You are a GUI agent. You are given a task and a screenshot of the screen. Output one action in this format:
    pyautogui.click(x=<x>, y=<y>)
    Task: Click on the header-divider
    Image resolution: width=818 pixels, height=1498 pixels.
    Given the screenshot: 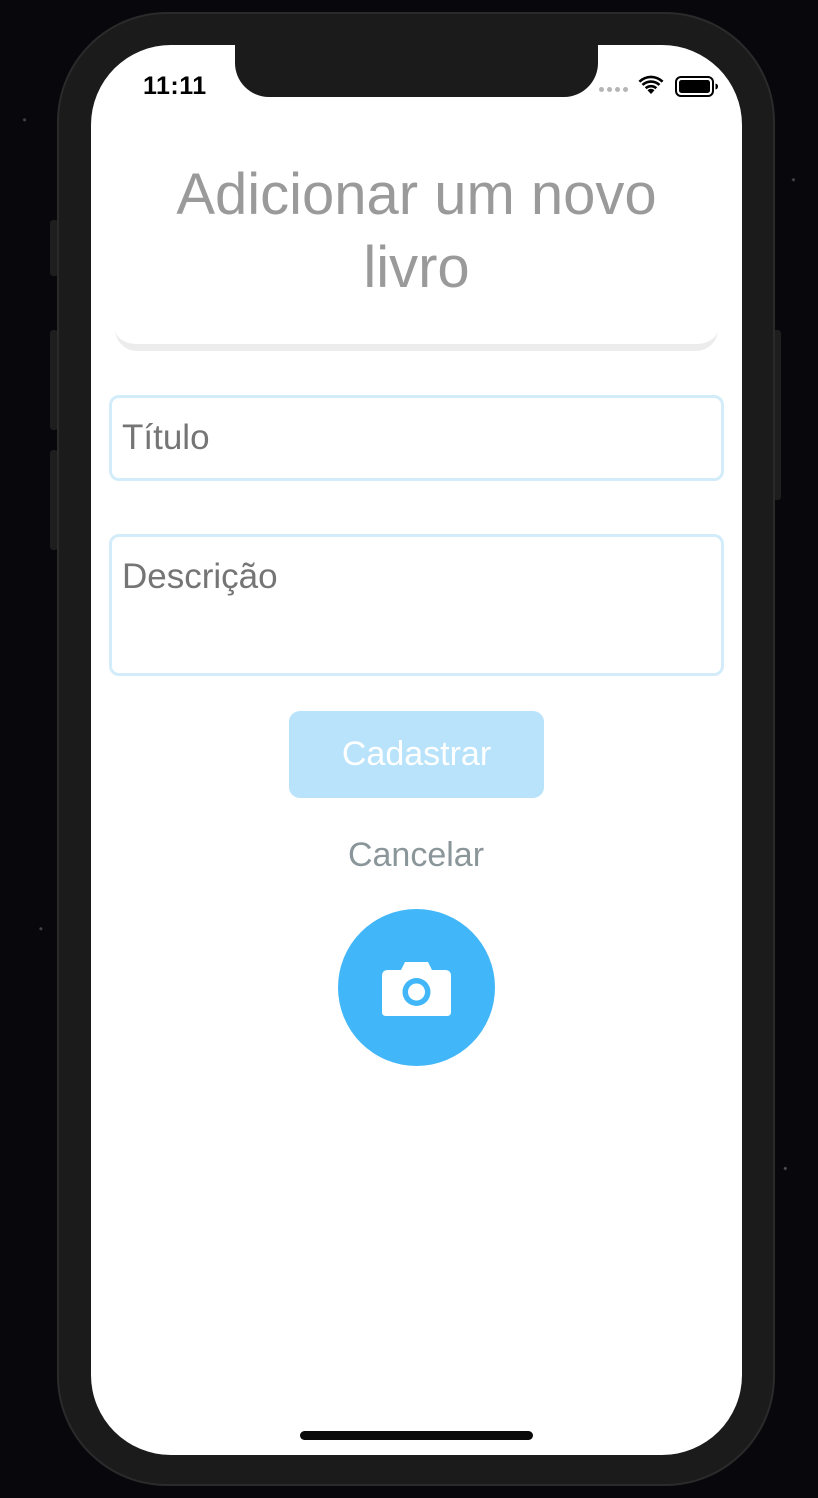 What is the action you would take?
    pyautogui.click(x=416, y=333)
    